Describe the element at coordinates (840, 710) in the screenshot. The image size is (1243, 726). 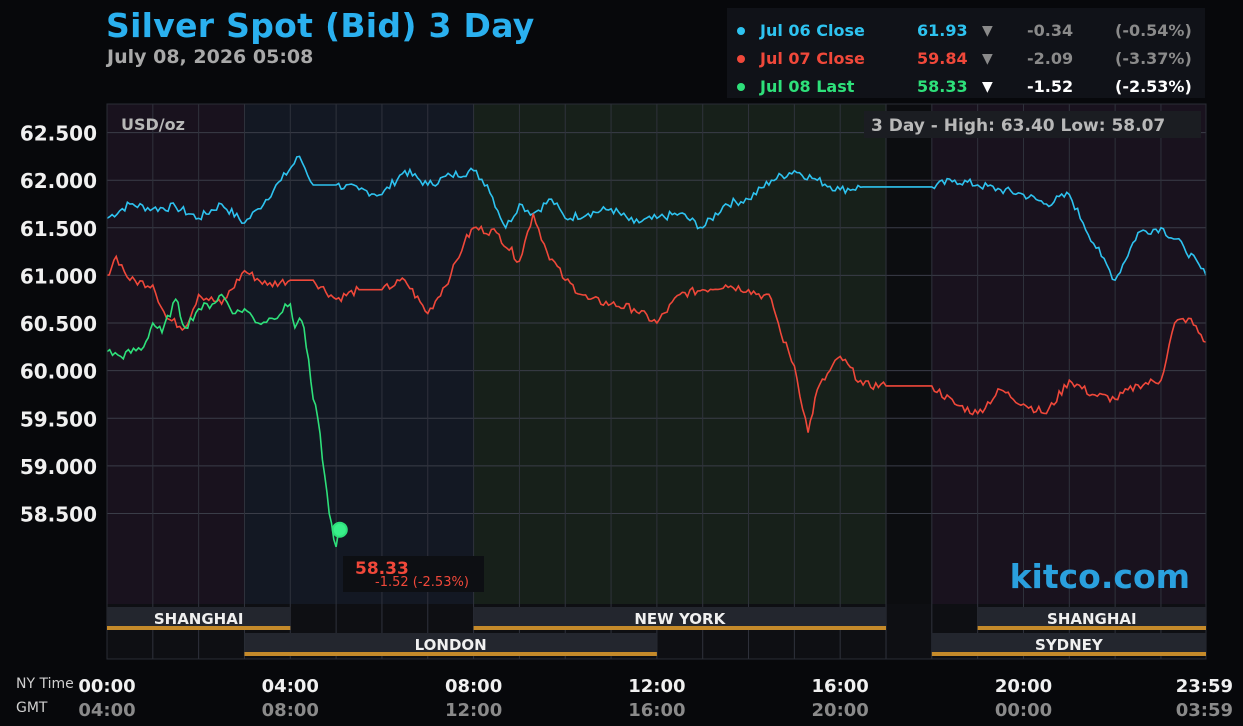
I see `x-tick-gmt: 20:00` at that location.